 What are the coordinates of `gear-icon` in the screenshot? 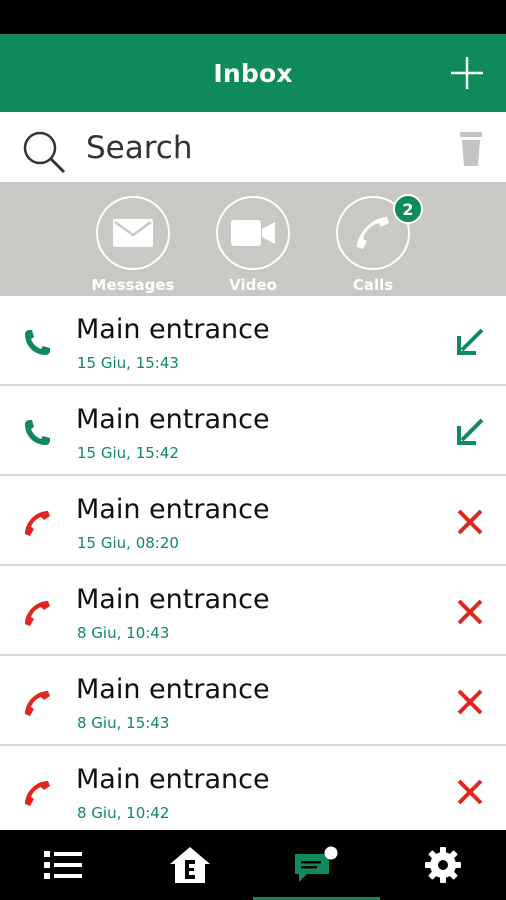 It's located at (442, 865).